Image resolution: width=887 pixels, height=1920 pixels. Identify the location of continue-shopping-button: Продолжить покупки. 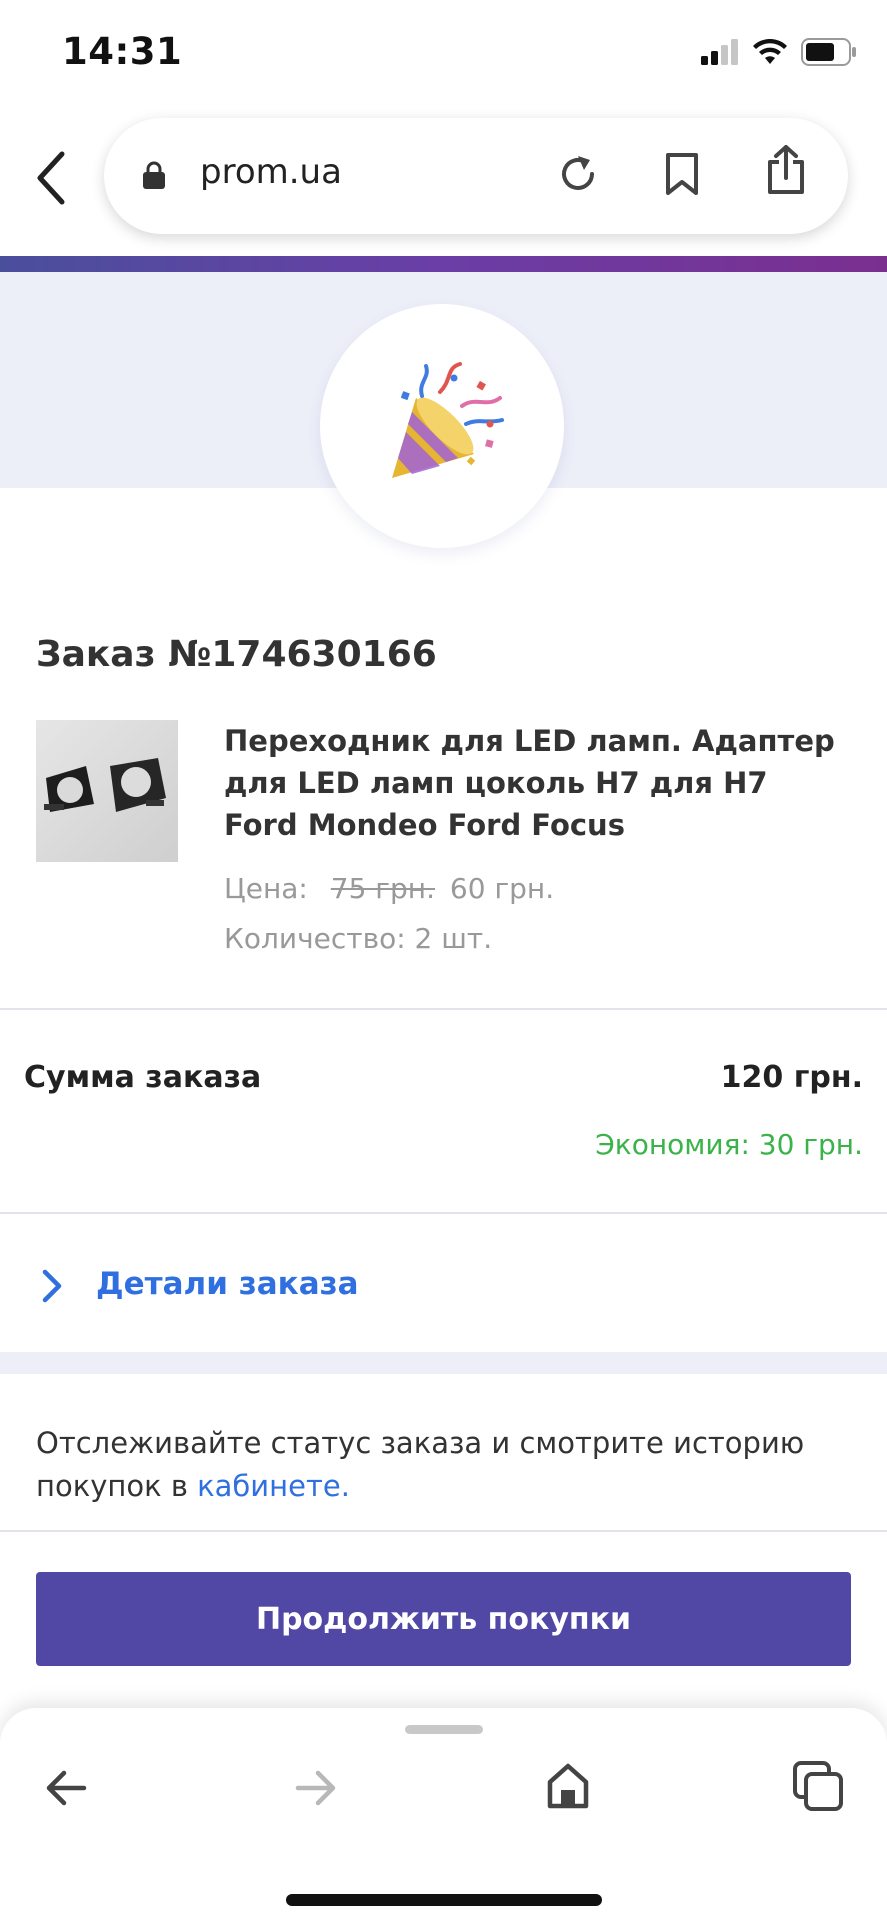
(443, 1619).